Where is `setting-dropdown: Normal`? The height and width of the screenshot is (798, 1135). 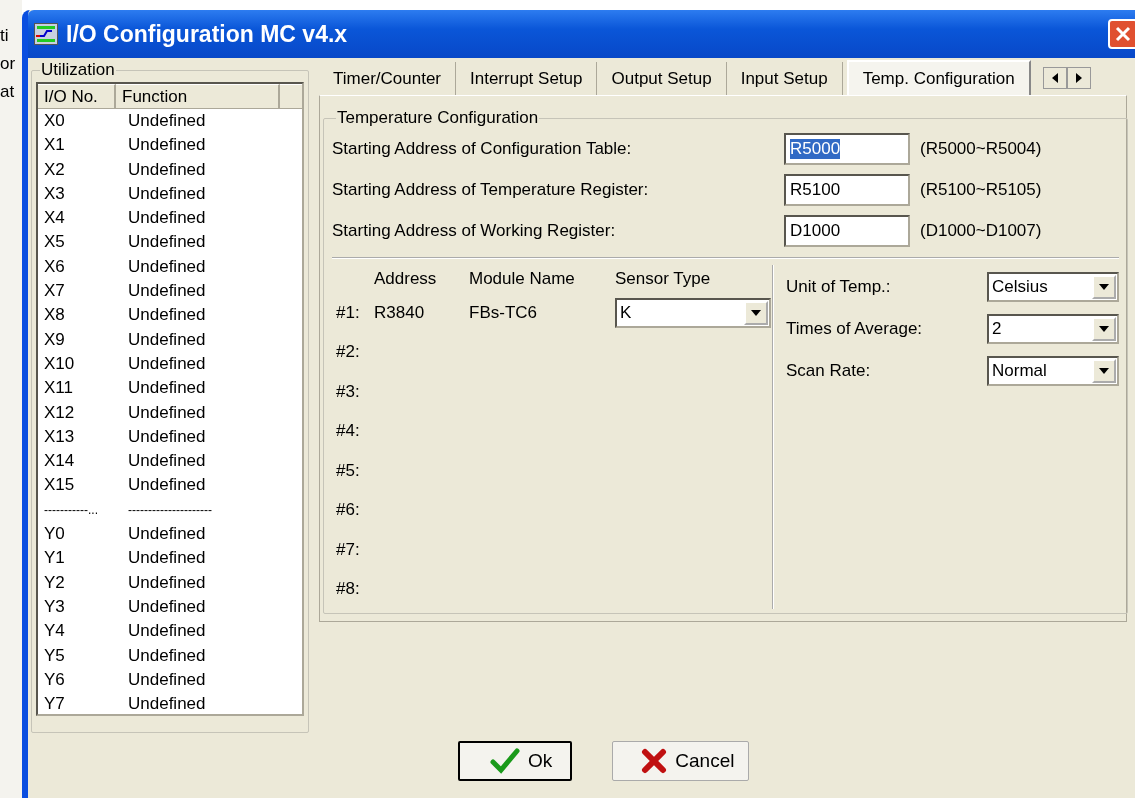 setting-dropdown: Normal is located at coordinates (1053, 371).